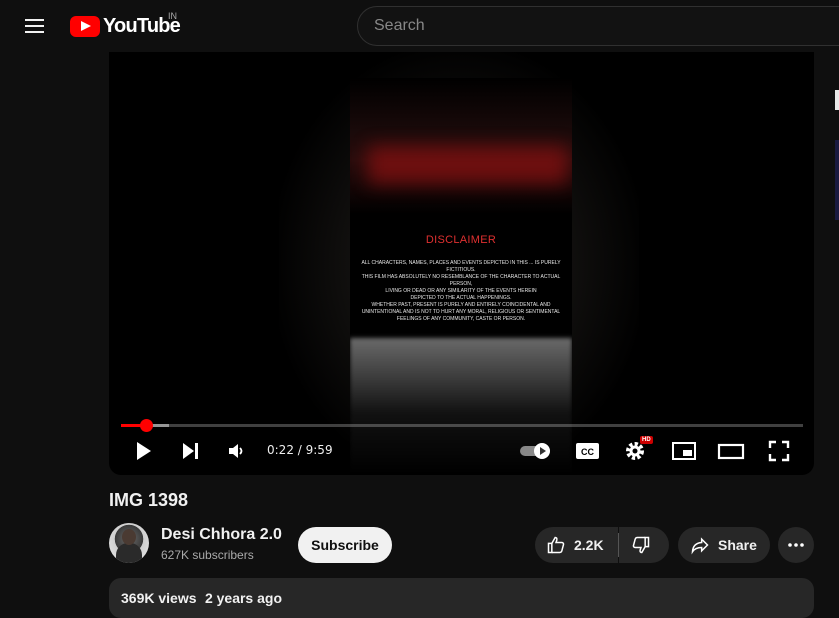 Image resolution: width=839 pixels, height=618 pixels. What do you see at coordinates (461, 298) in the screenshot?
I see `disclaimer-line: DEPICTED TO THE ACTUAL HAPPENINGS.` at bounding box center [461, 298].